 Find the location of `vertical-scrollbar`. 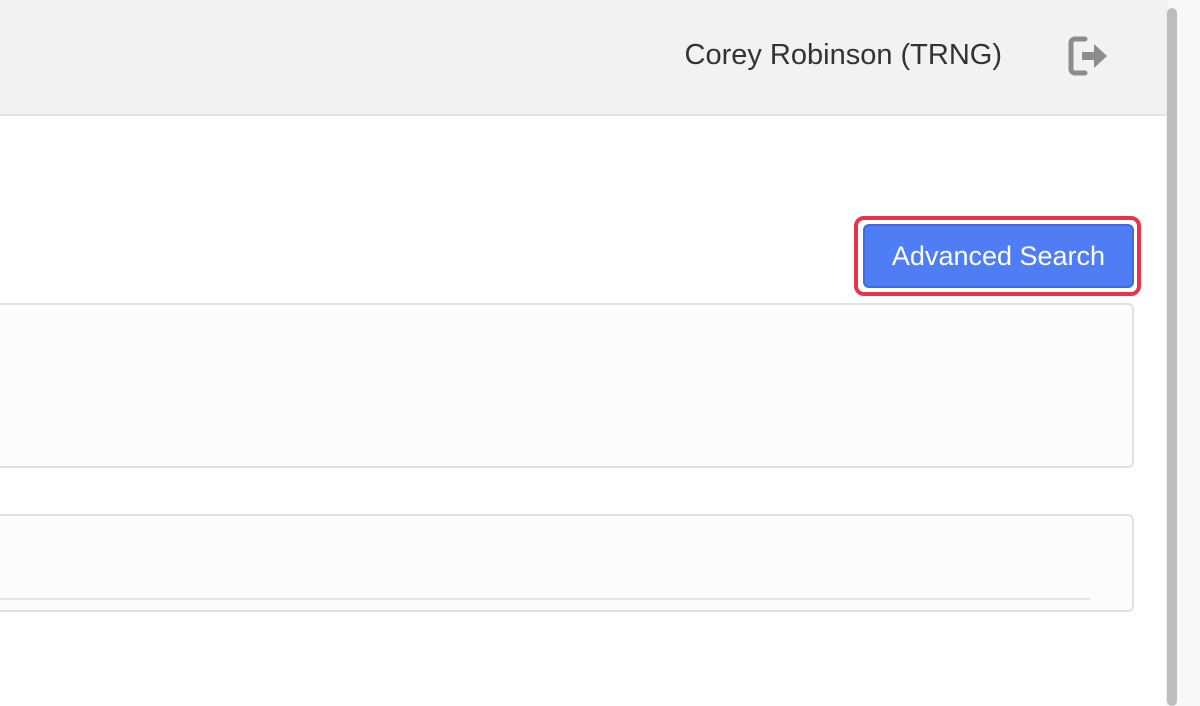

vertical-scrollbar is located at coordinates (1183, 353).